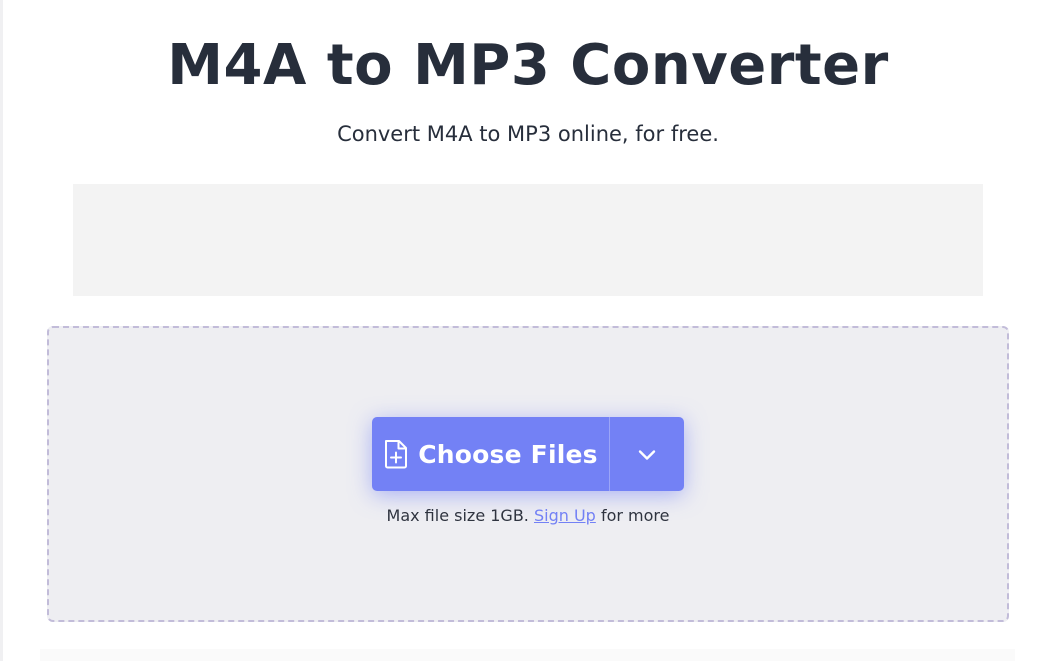  What do you see at coordinates (527, 655) in the screenshot?
I see `next-section-edge` at bounding box center [527, 655].